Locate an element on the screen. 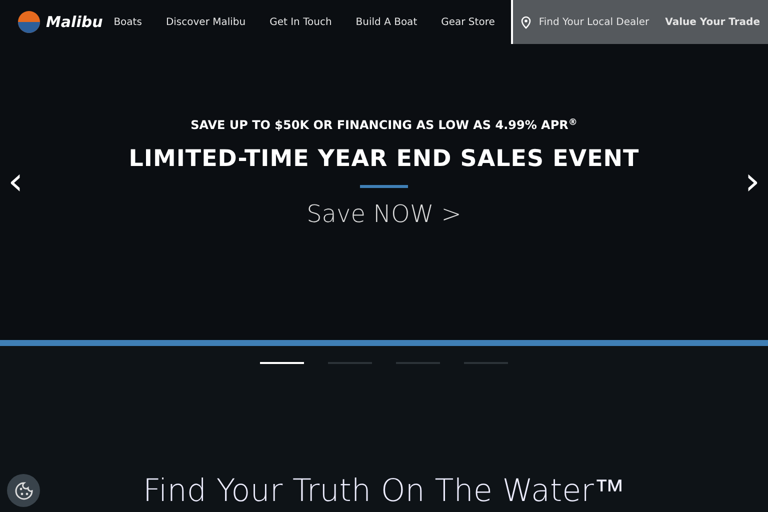 This screenshot has width=768, height=512. save-now-link: Save NOW > is located at coordinates (384, 214).